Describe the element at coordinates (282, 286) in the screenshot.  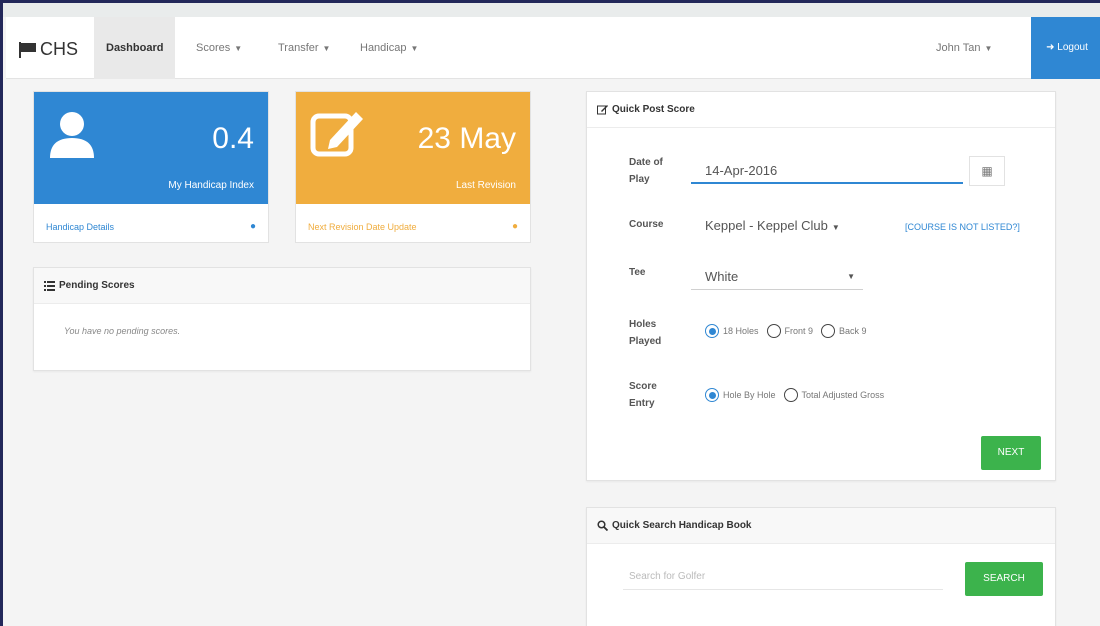
I see `pending-scores-header: Pending Scores` at that location.